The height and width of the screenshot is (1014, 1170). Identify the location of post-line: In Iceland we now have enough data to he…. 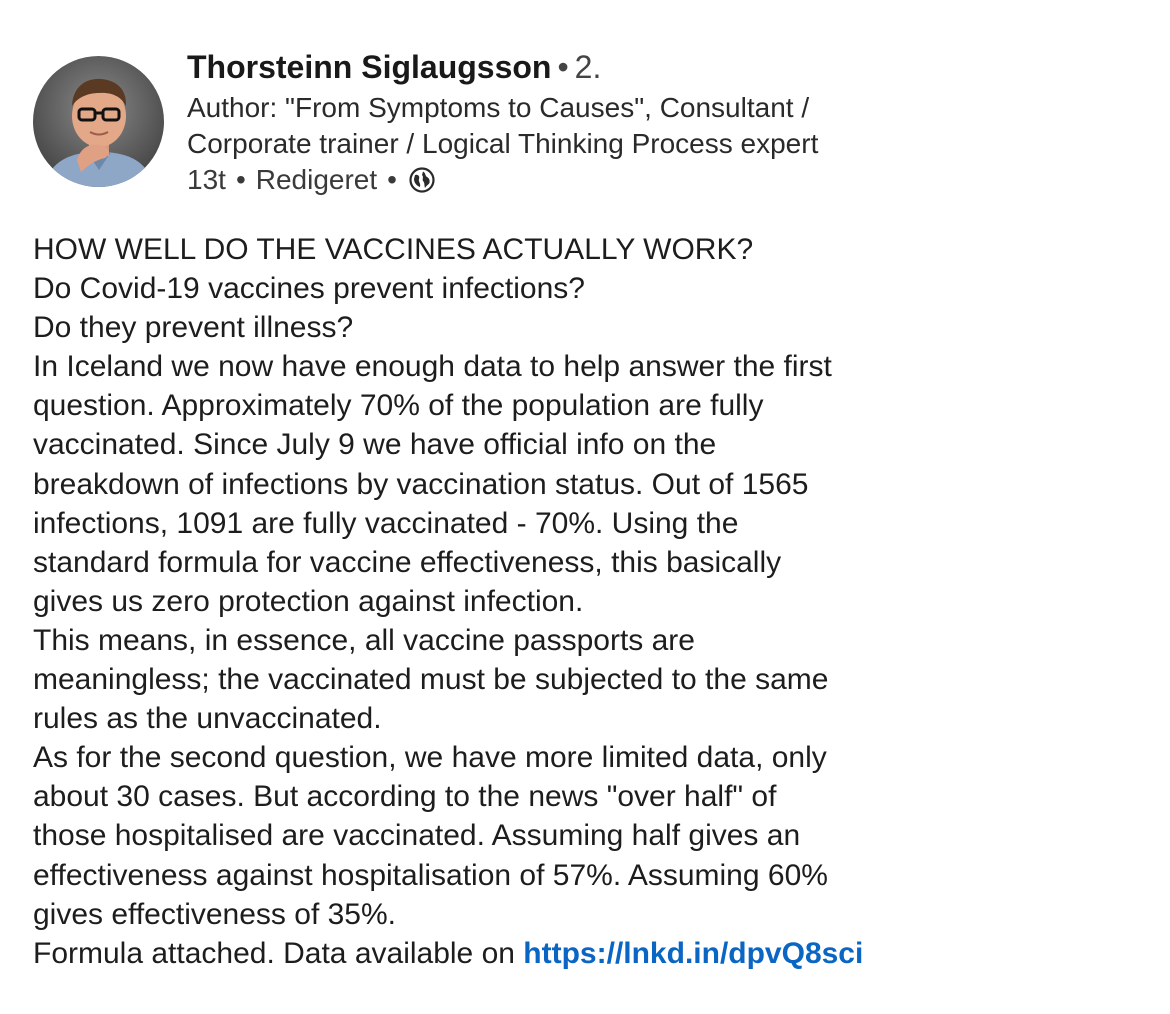
(432, 367).